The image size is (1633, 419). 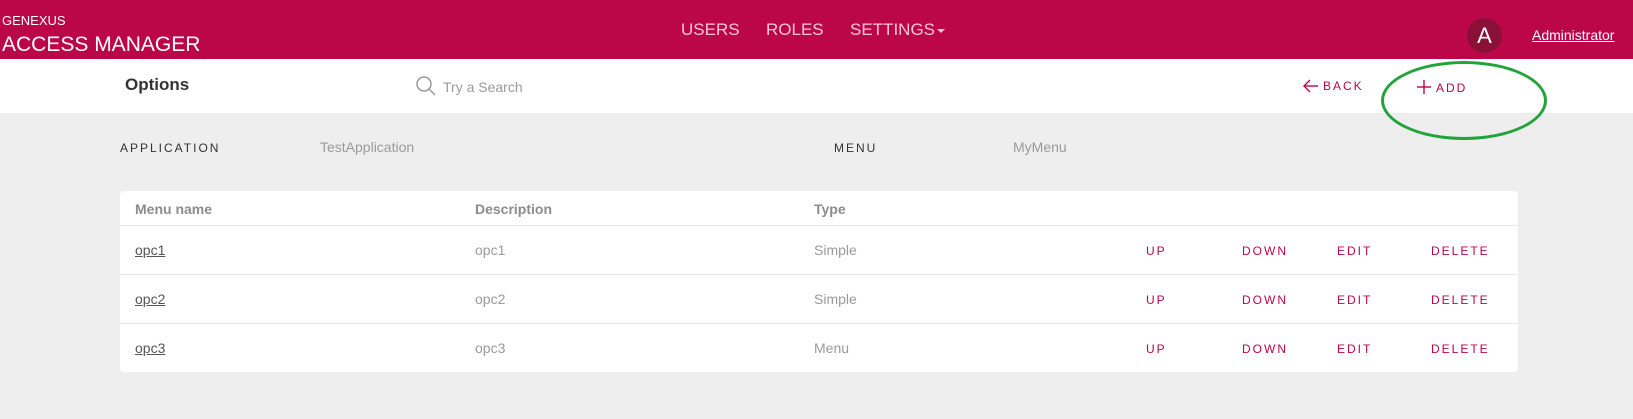 I want to click on nav-users: USERS, so click(x=710, y=30).